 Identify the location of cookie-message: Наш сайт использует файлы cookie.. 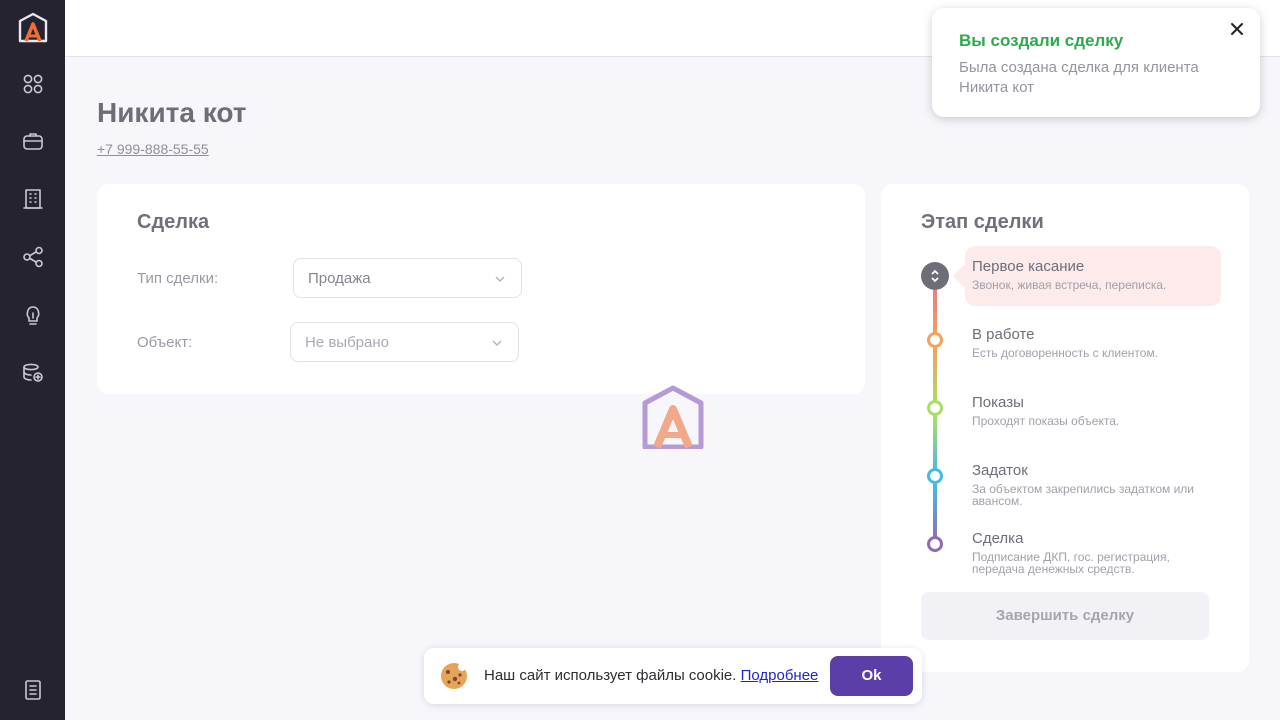
(610, 675).